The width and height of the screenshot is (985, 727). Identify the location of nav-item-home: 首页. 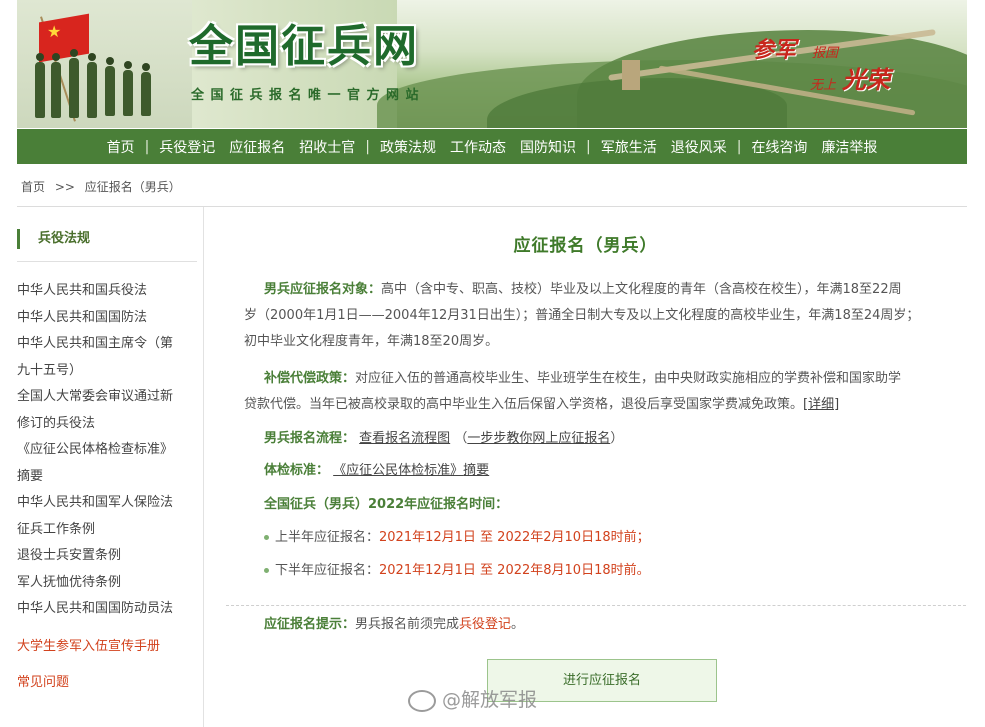
(121, 147).